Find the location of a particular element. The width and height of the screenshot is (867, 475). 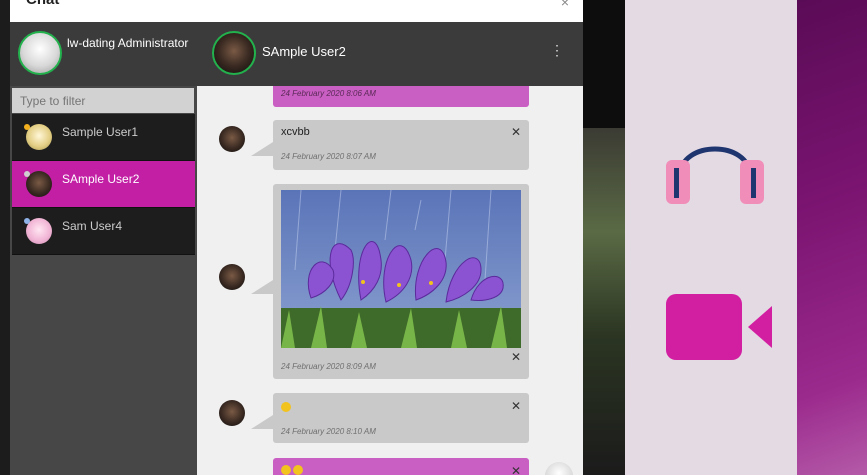

my-name: lw-dating Administrator is located at coordinates (128, 43).